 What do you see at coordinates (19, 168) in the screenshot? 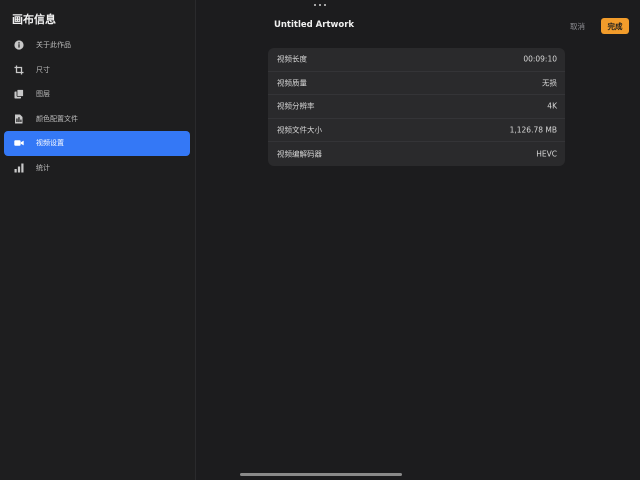
I see `bar-chart-icon` at bounding box center [19, 168].